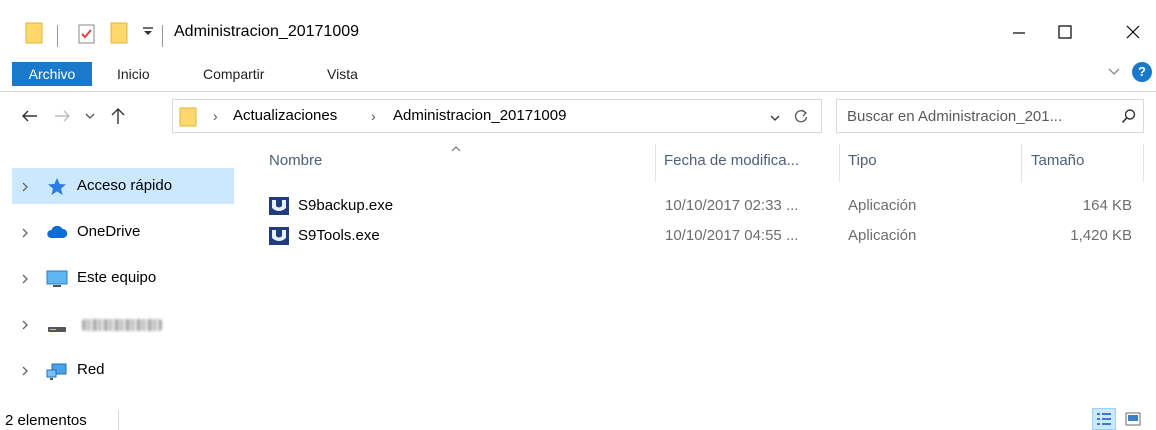 The image size is (1156, 430). Describe the element at coordinates (1129, 118) in the screenshot. I see `search-icon` at that location.